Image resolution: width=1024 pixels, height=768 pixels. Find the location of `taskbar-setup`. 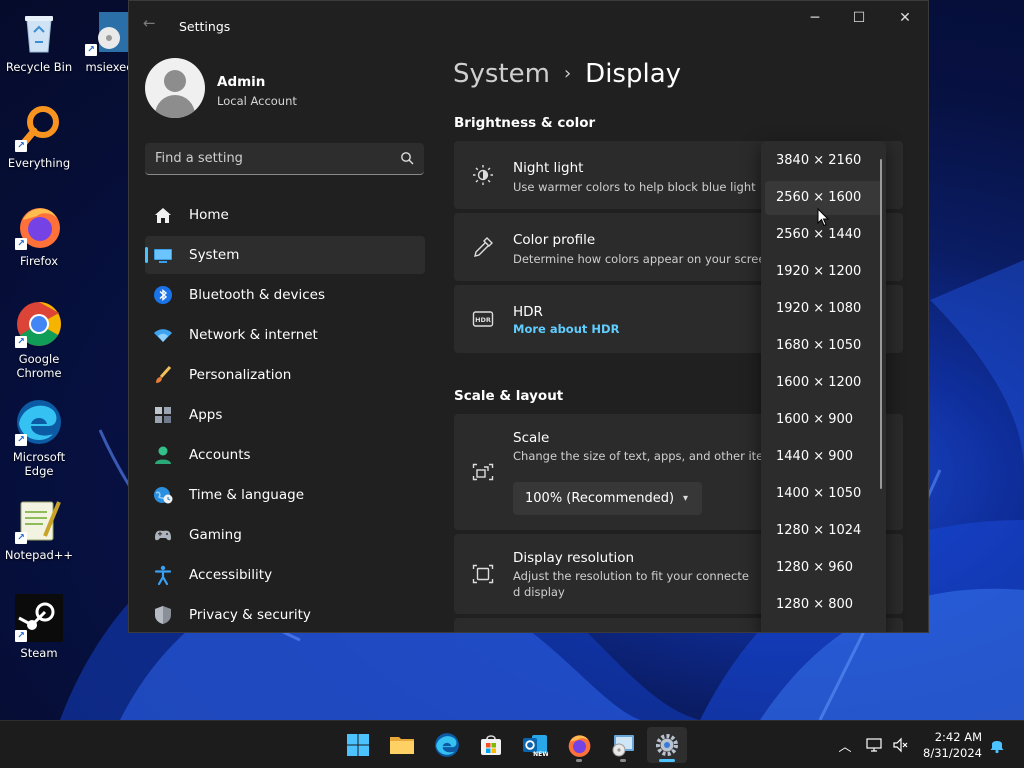

taskbar-setup is located at coordinates (623, 745).